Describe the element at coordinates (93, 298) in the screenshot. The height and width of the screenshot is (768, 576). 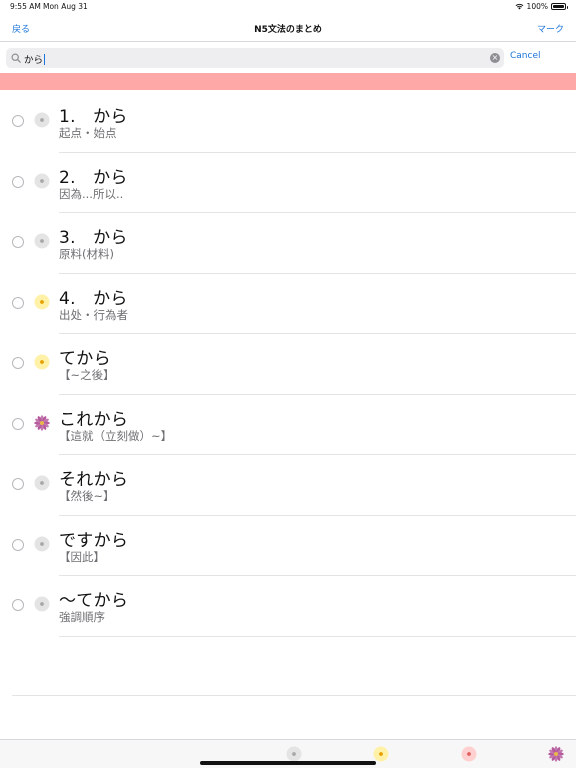
I see `item-title: 4. から` at that location.